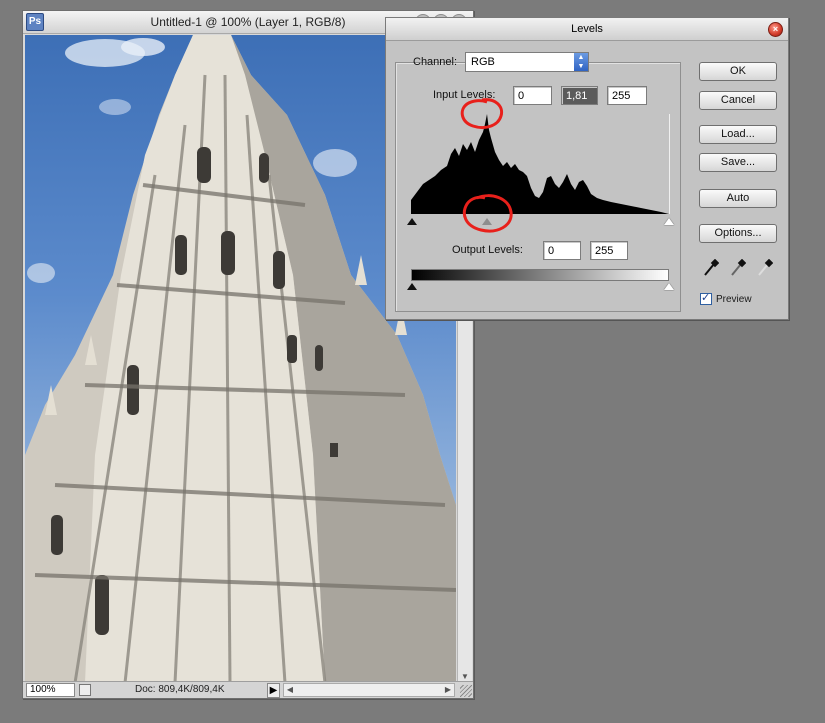 This screenshot has width=825, height=723. I want to click on scroll-left-icon: ◀, so click(290, 690).